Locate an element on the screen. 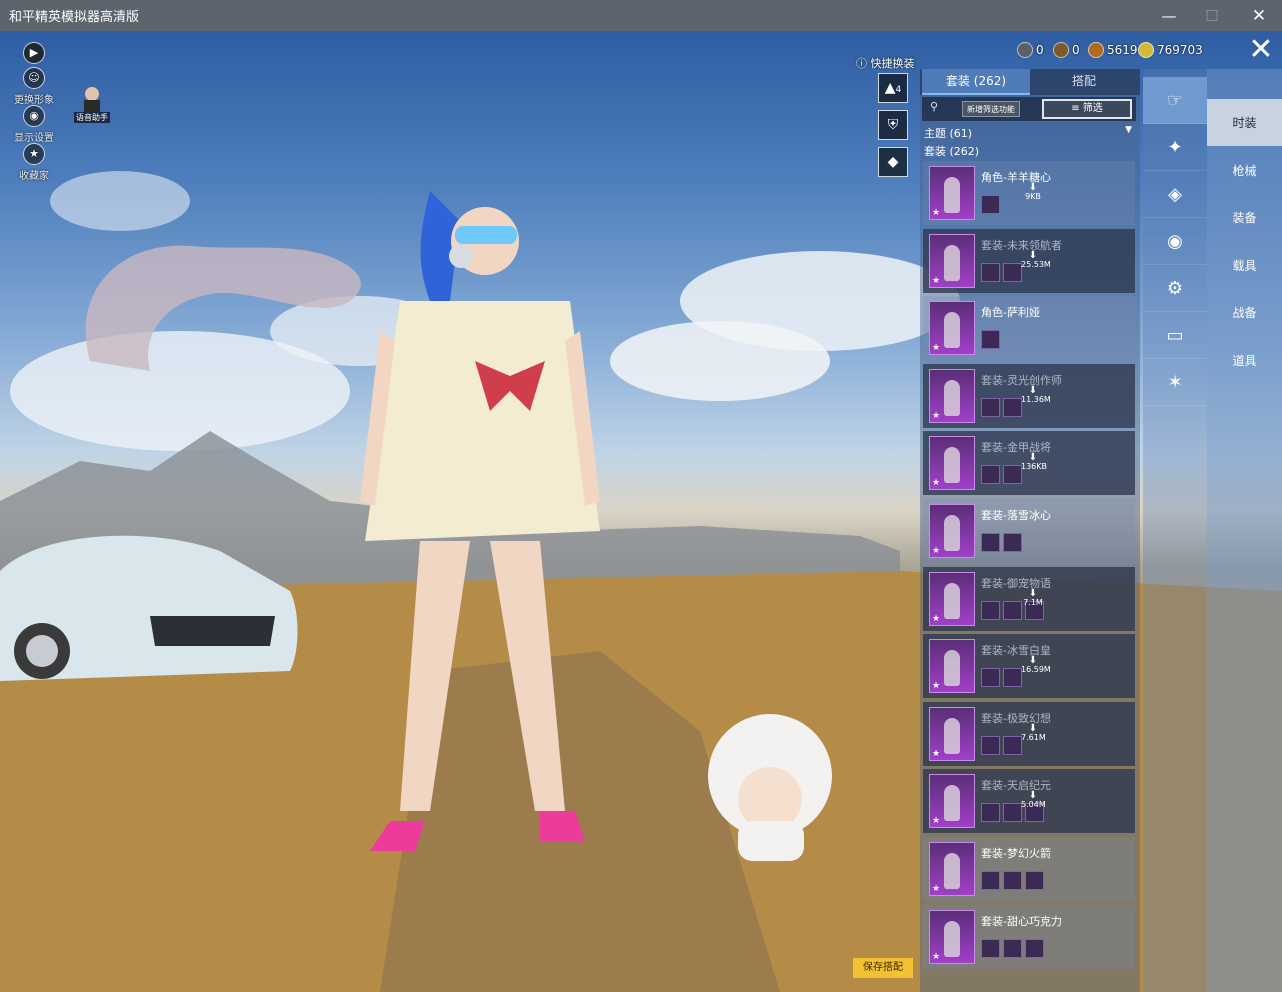 The height and width of the screenshot is (992, 1282). outfit-item: ★ 套装-灵光创作师 ⬇ 11.36M is located at coordinates (1029, 395).